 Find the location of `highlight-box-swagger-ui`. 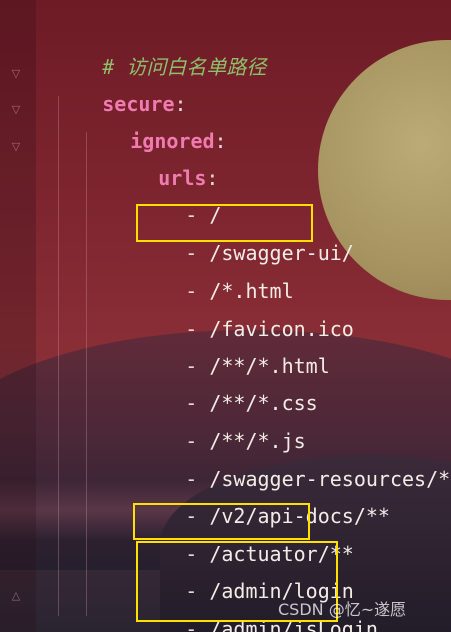

highlight-box-swagger-ui is located at coordinates (224, 223).